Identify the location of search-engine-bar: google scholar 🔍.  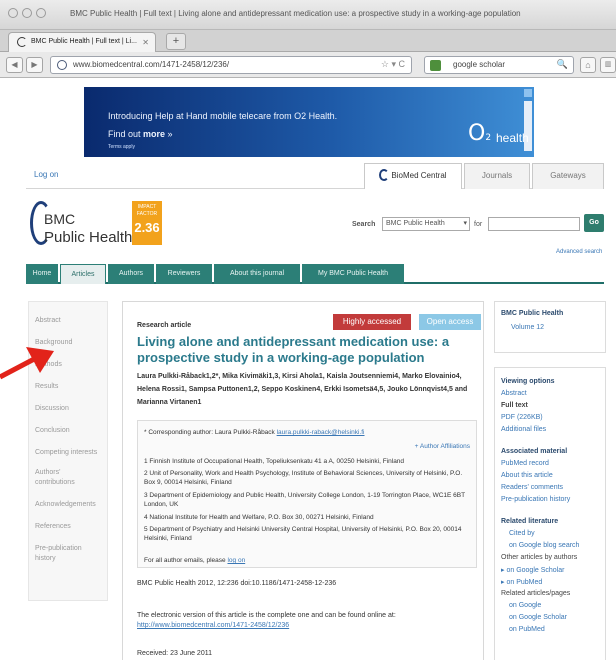
(499, 65).